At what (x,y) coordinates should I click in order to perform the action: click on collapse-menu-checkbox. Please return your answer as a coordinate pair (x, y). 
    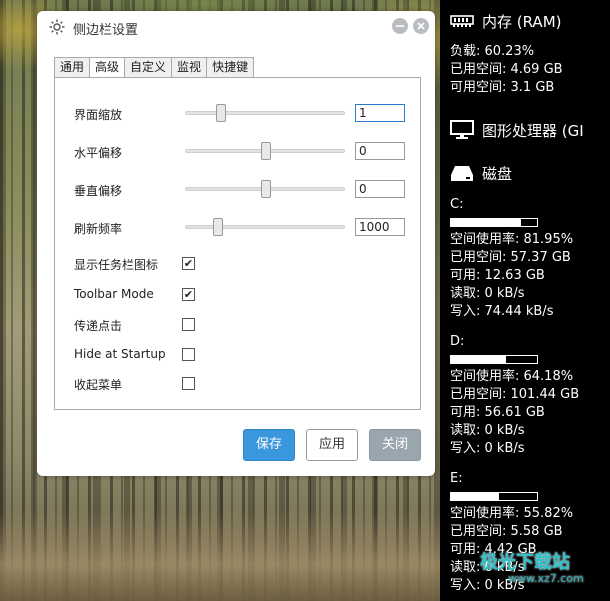
    Looking at the image, I should click on (188, 383).